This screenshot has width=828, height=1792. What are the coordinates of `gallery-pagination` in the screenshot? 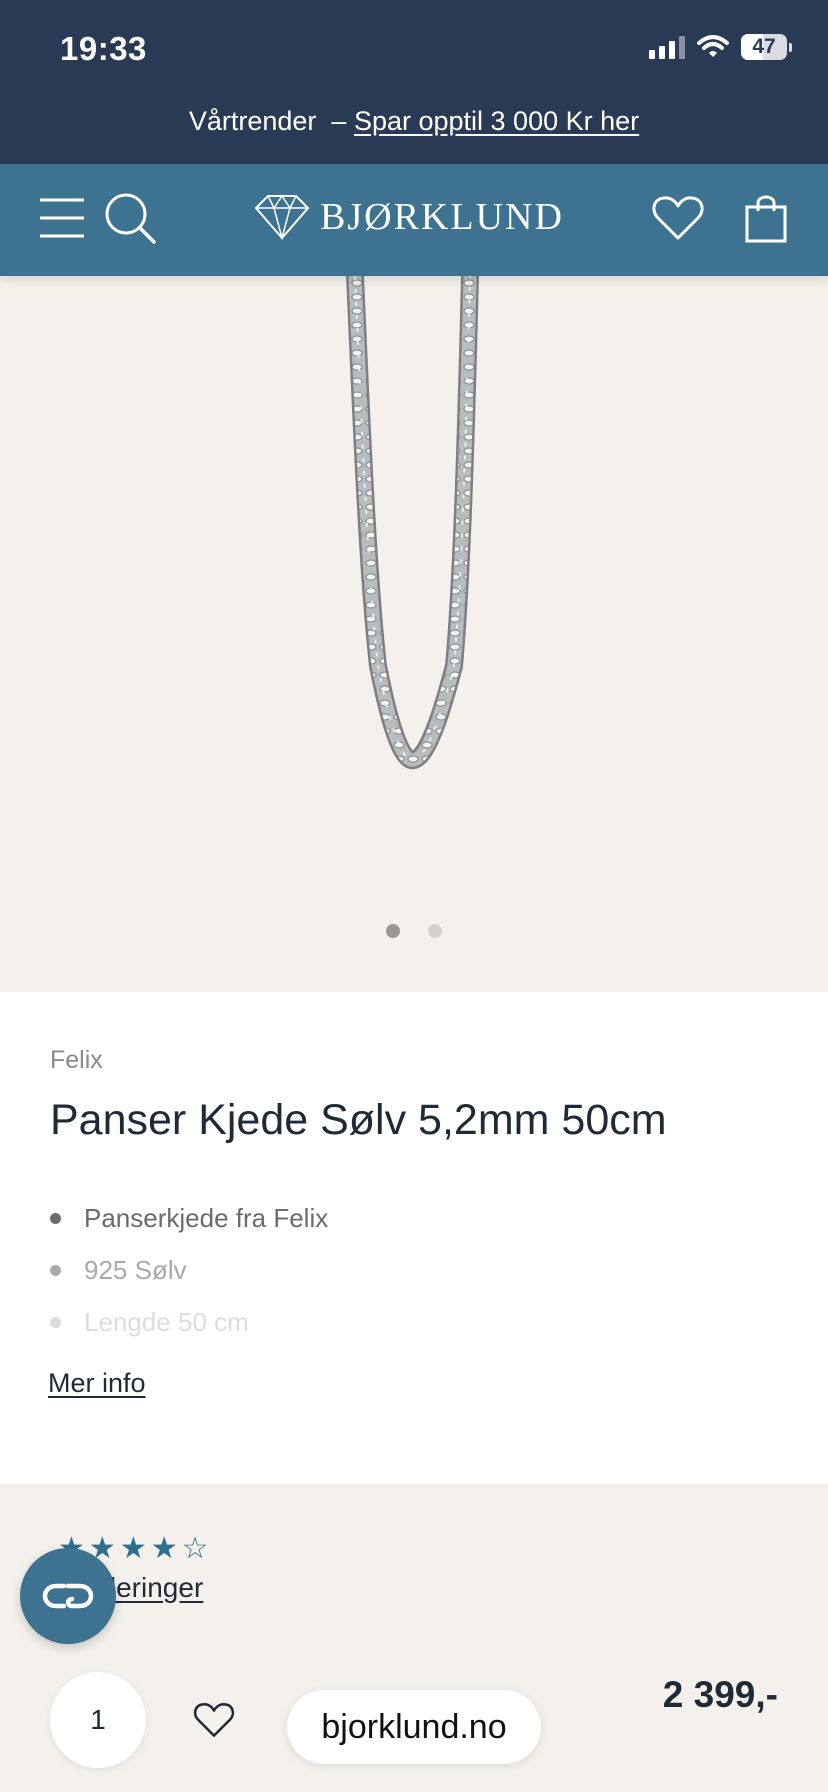 It's located at (414, 931).